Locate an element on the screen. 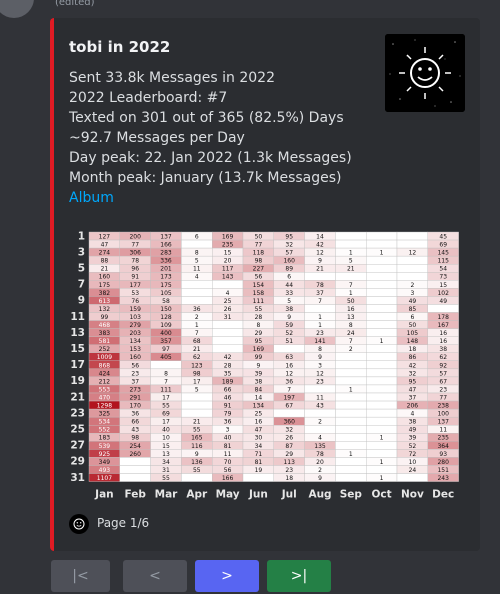 The image size is (500, 594). heatmap-value-label: 86 is located at coordinates (413, 357).